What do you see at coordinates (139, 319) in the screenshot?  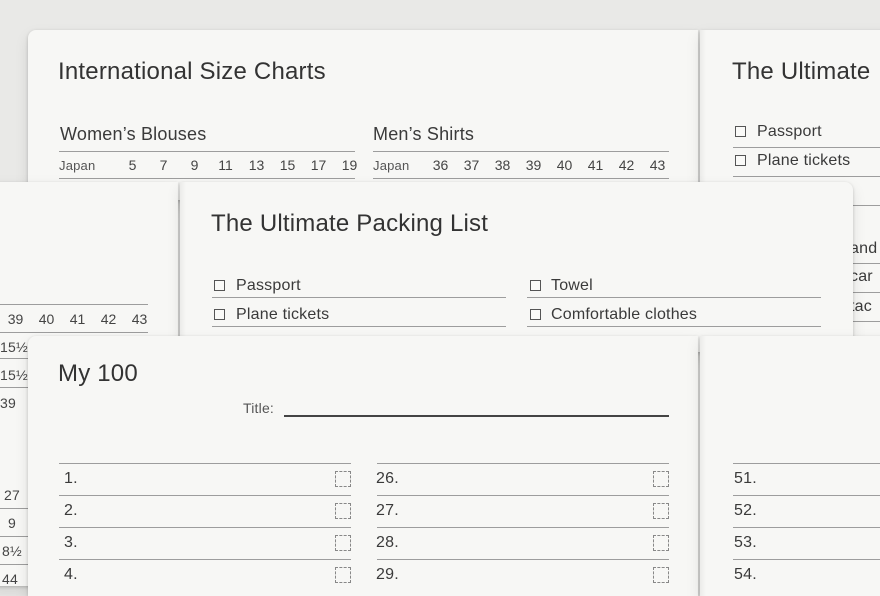 I see `size-value: 43` at bounding box center [139, 319].